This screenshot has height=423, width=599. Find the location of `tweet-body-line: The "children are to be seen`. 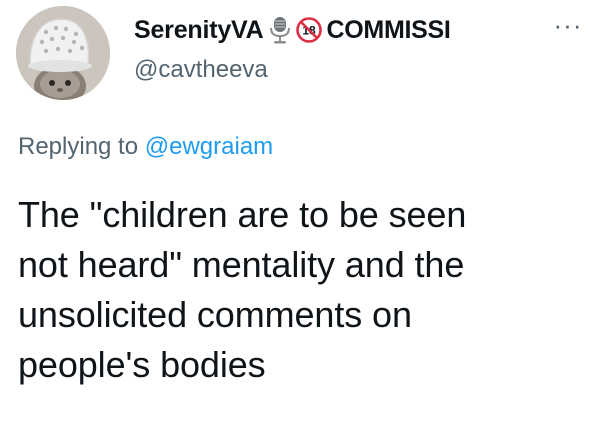

tweet-body-line: The "children are to be seen is located at coordinates (242, 214).